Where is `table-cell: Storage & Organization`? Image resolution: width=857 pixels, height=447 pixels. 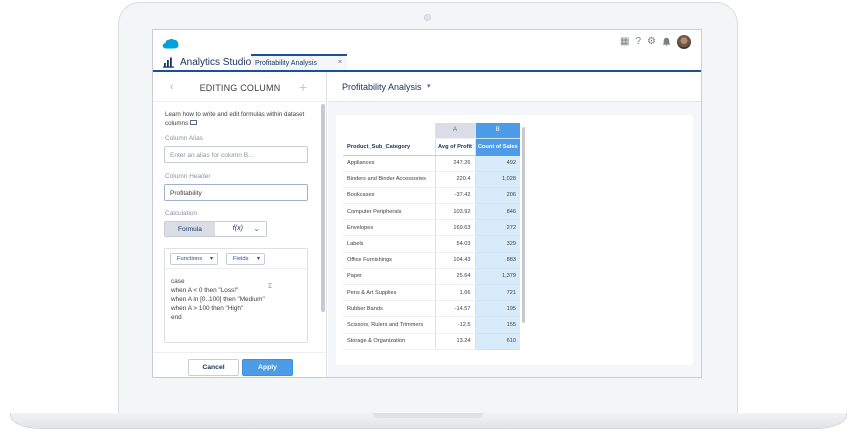
table-cell: Storage & Organization is located at coordinates (389, 341).